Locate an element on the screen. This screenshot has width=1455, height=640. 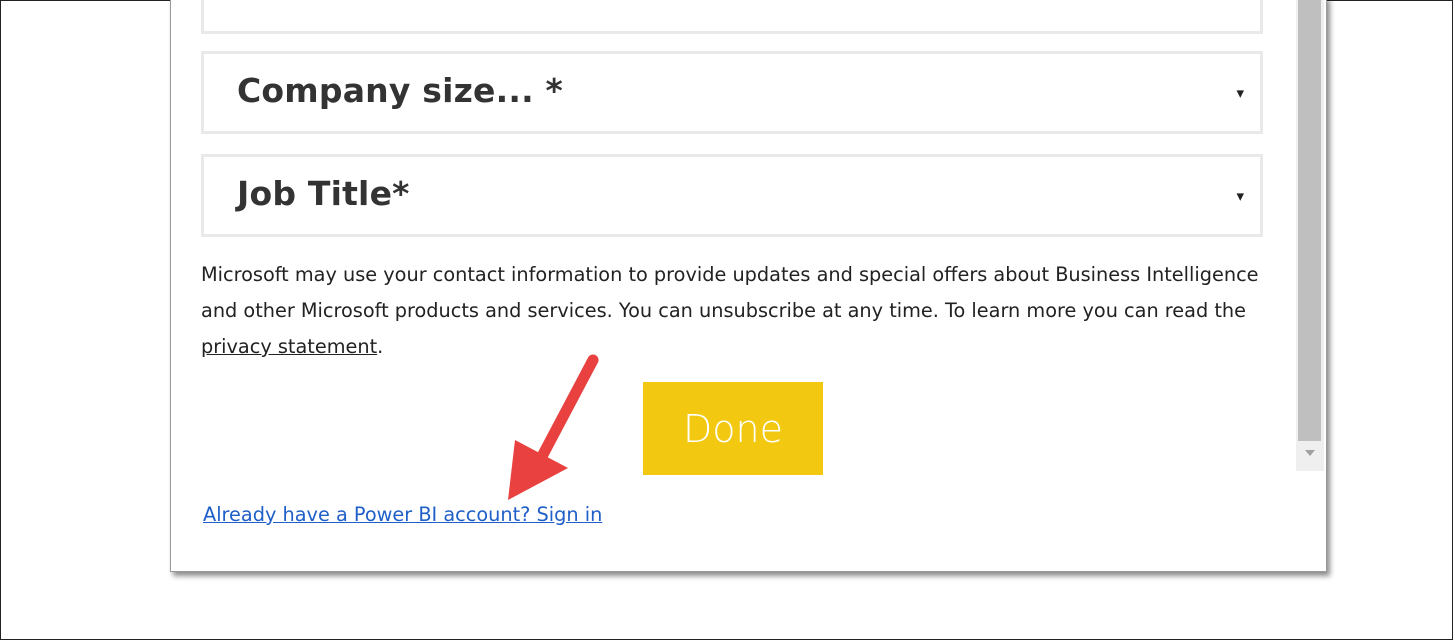
previous-field is located at coordinates (732, 17).